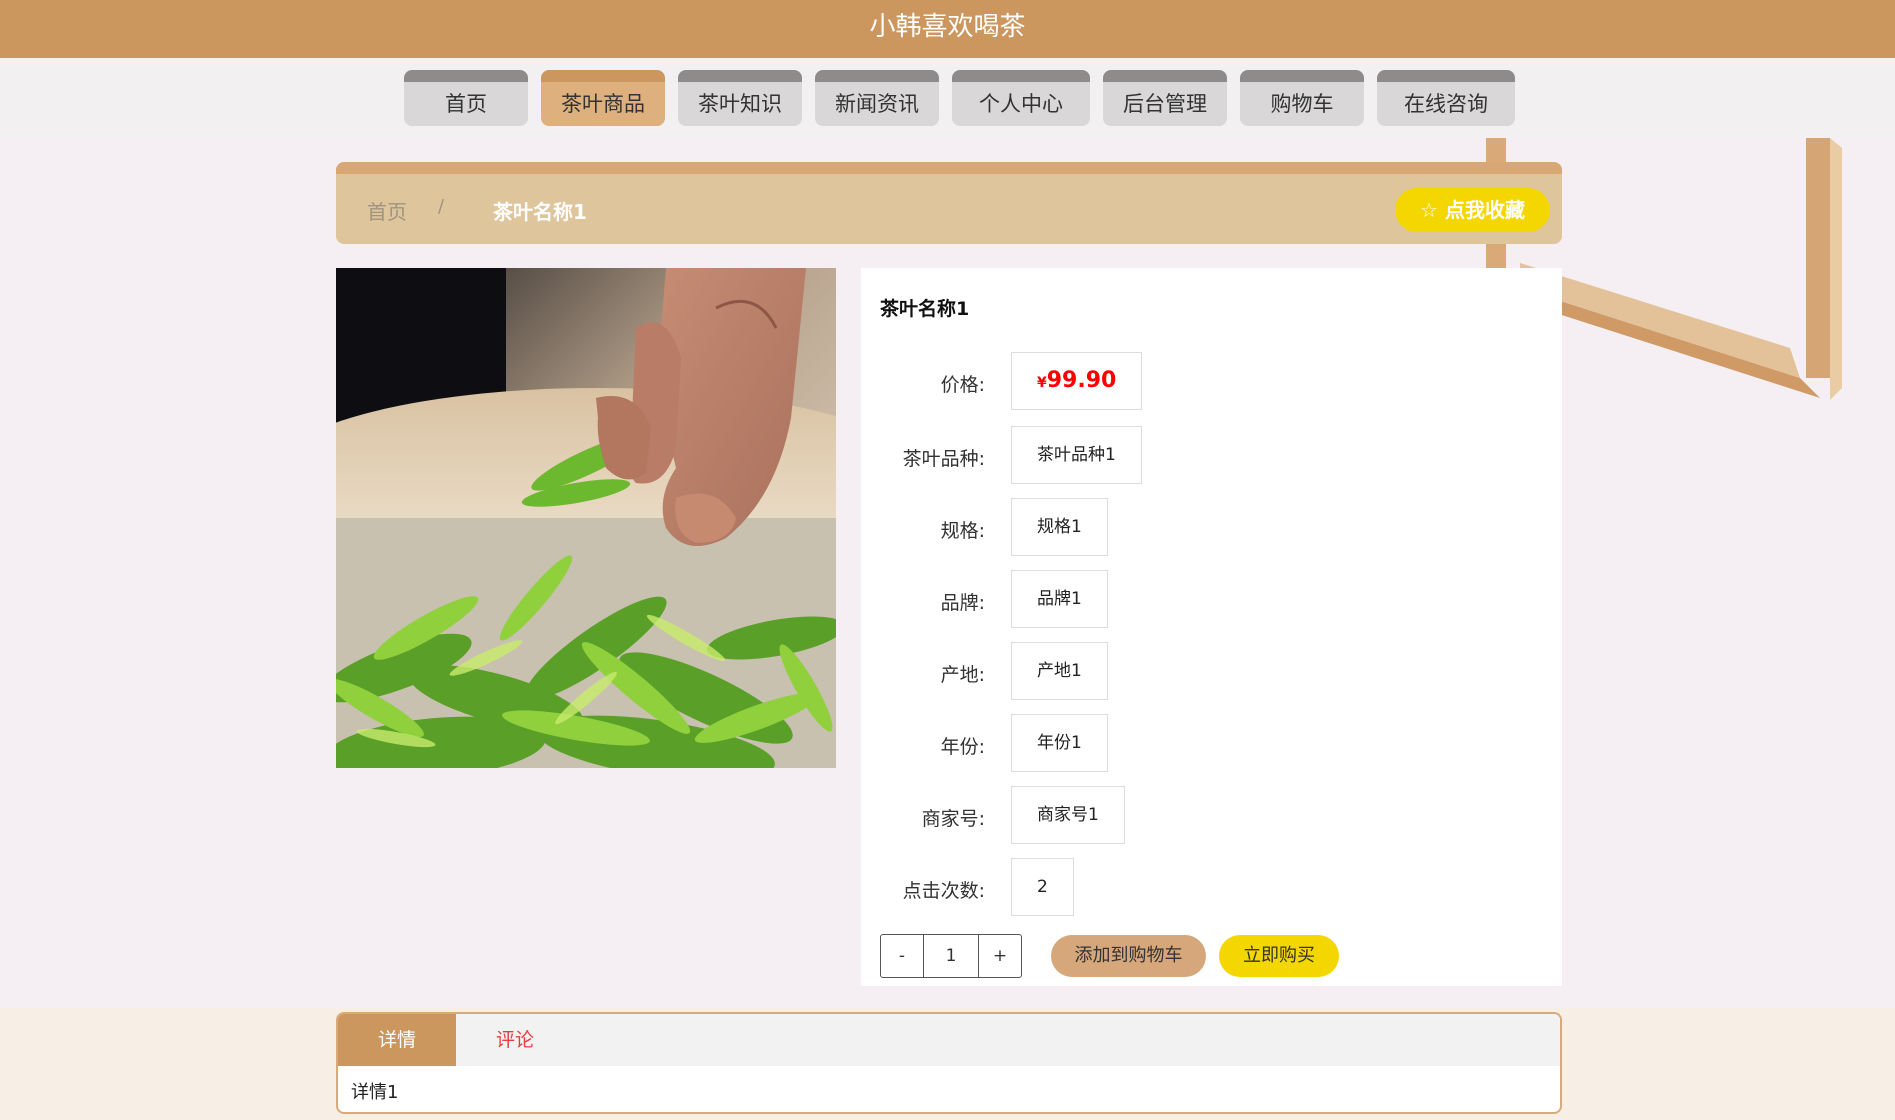 The height and width of the screenshot is (1120, 1895). What do you see at coordinates (387, 210) in the screenshot?
I see `breadcrumb-home: 首页` at bounding box center [387, 210].